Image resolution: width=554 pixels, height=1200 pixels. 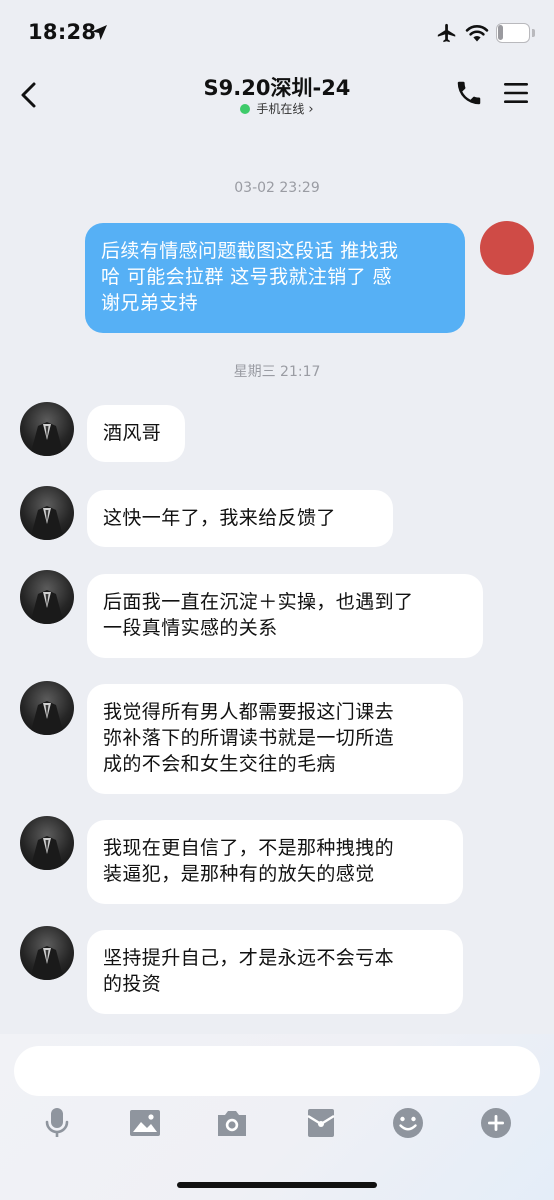 What do you see at coordinates (507, 248) in the screenshot?
I see `self-avatar` at bounding box center [507, 248].